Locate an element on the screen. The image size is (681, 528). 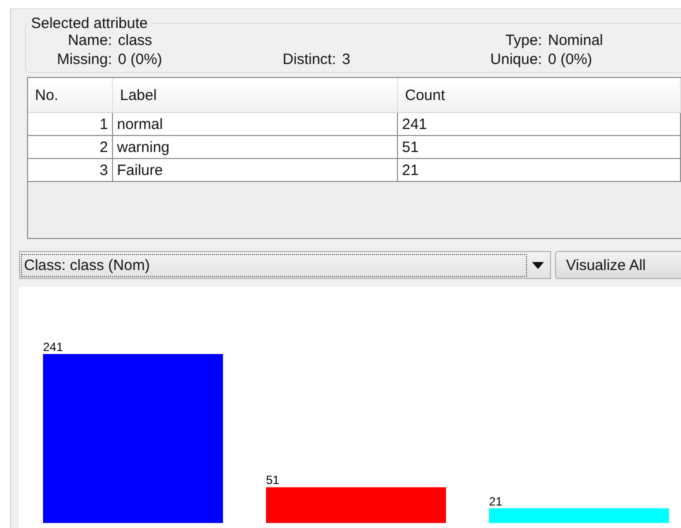
column-header: Count is located at coordinates (539, 95).